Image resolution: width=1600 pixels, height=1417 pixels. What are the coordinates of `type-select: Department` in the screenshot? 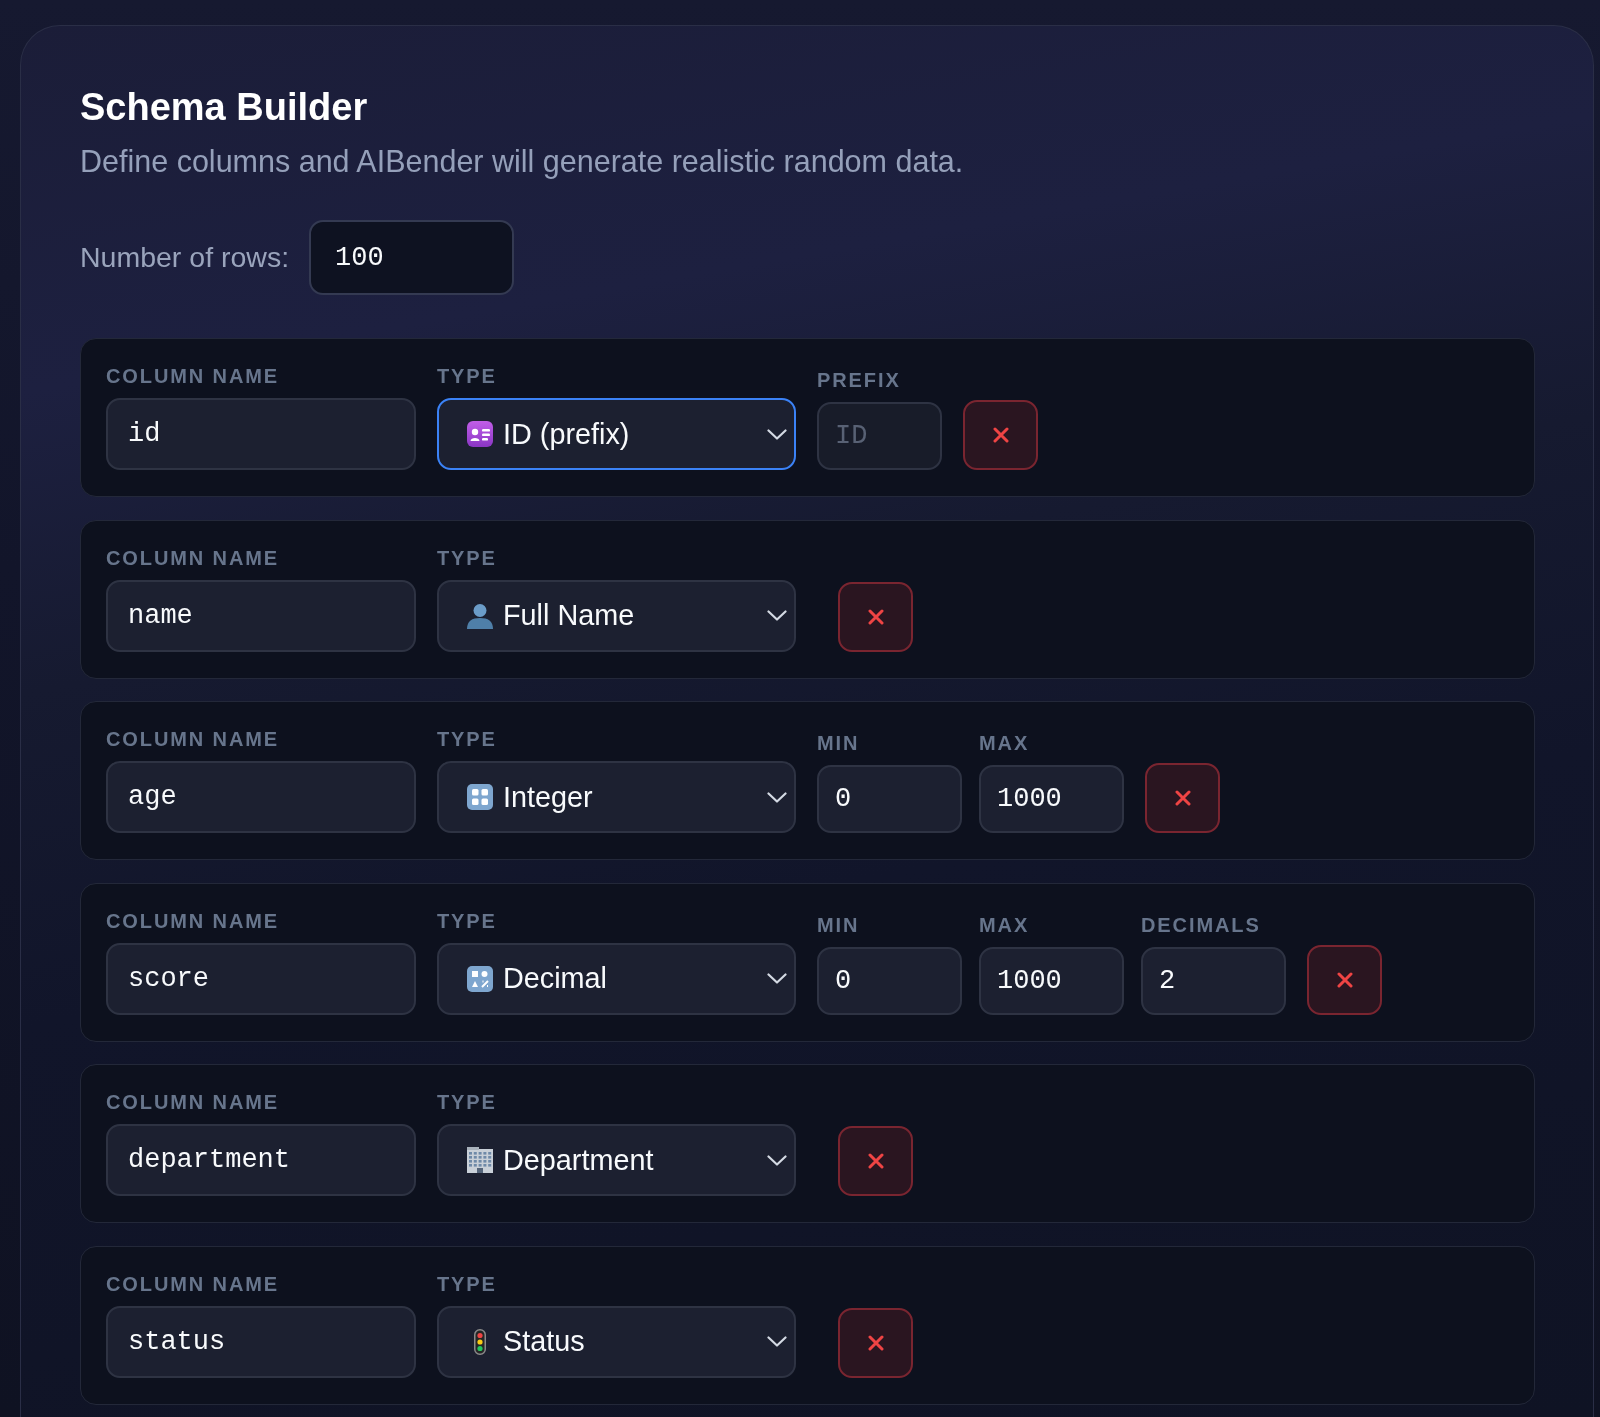 It's located at (616, 1160).